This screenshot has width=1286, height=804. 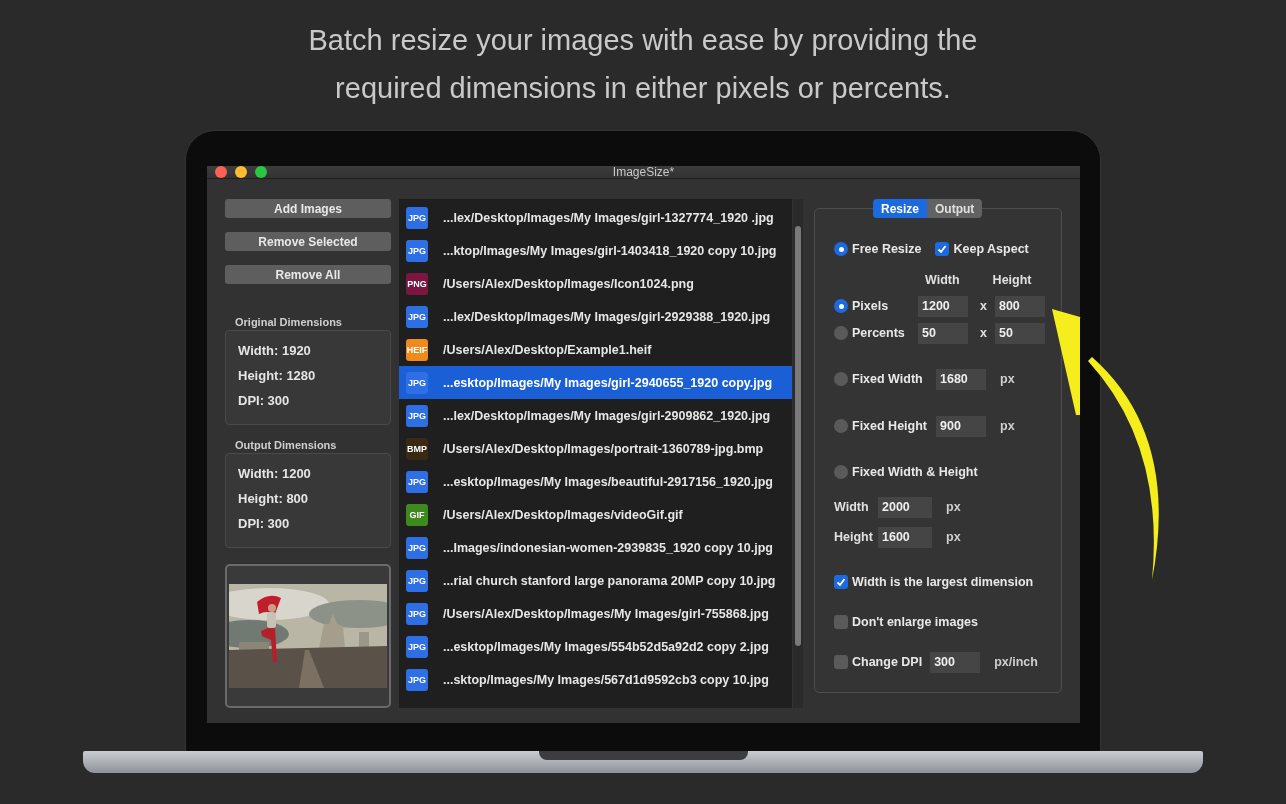 What do you see at coordinates (547, 349) in the screenshot?
I see `file-path: /Users/Alex/Desktop/Example1.heif` at bounding box center [547, 349].